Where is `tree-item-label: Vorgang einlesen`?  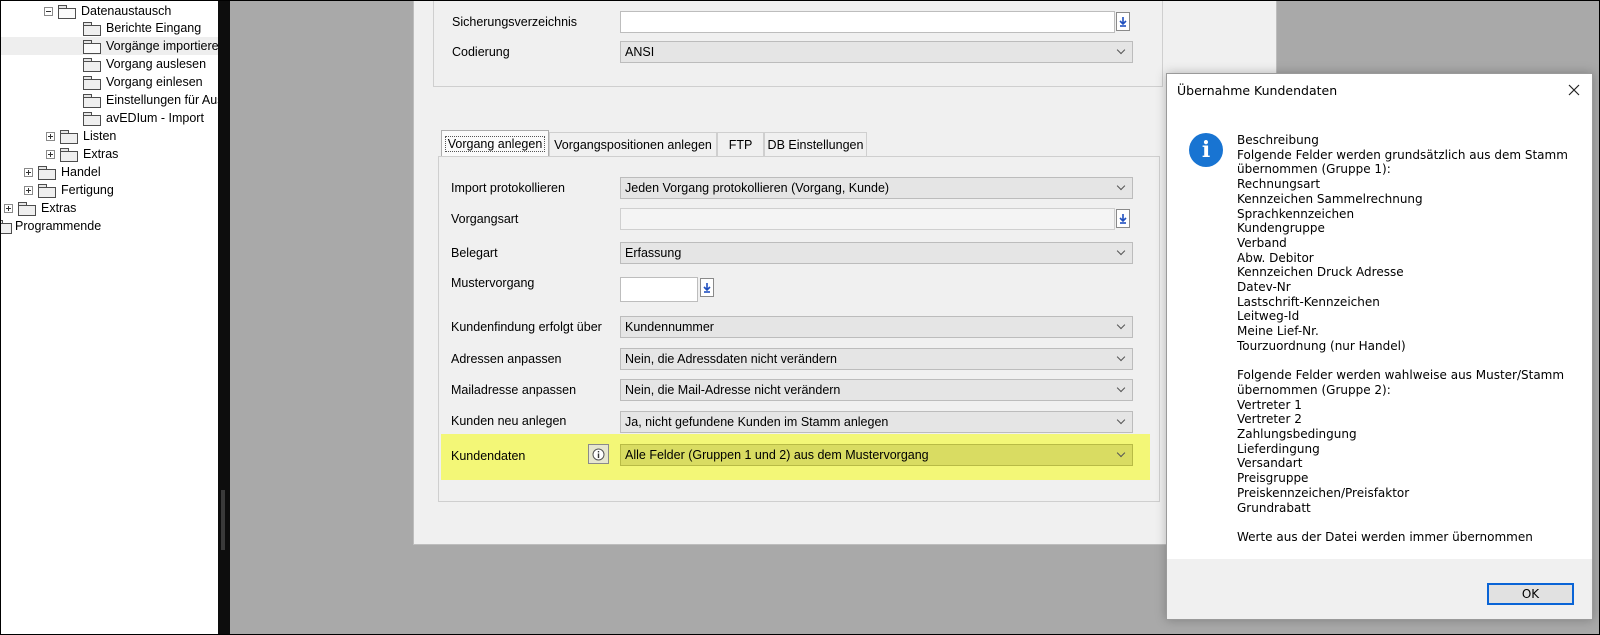 tree-item-label: Vorgang einlesen is located at coordinates (154, 82).